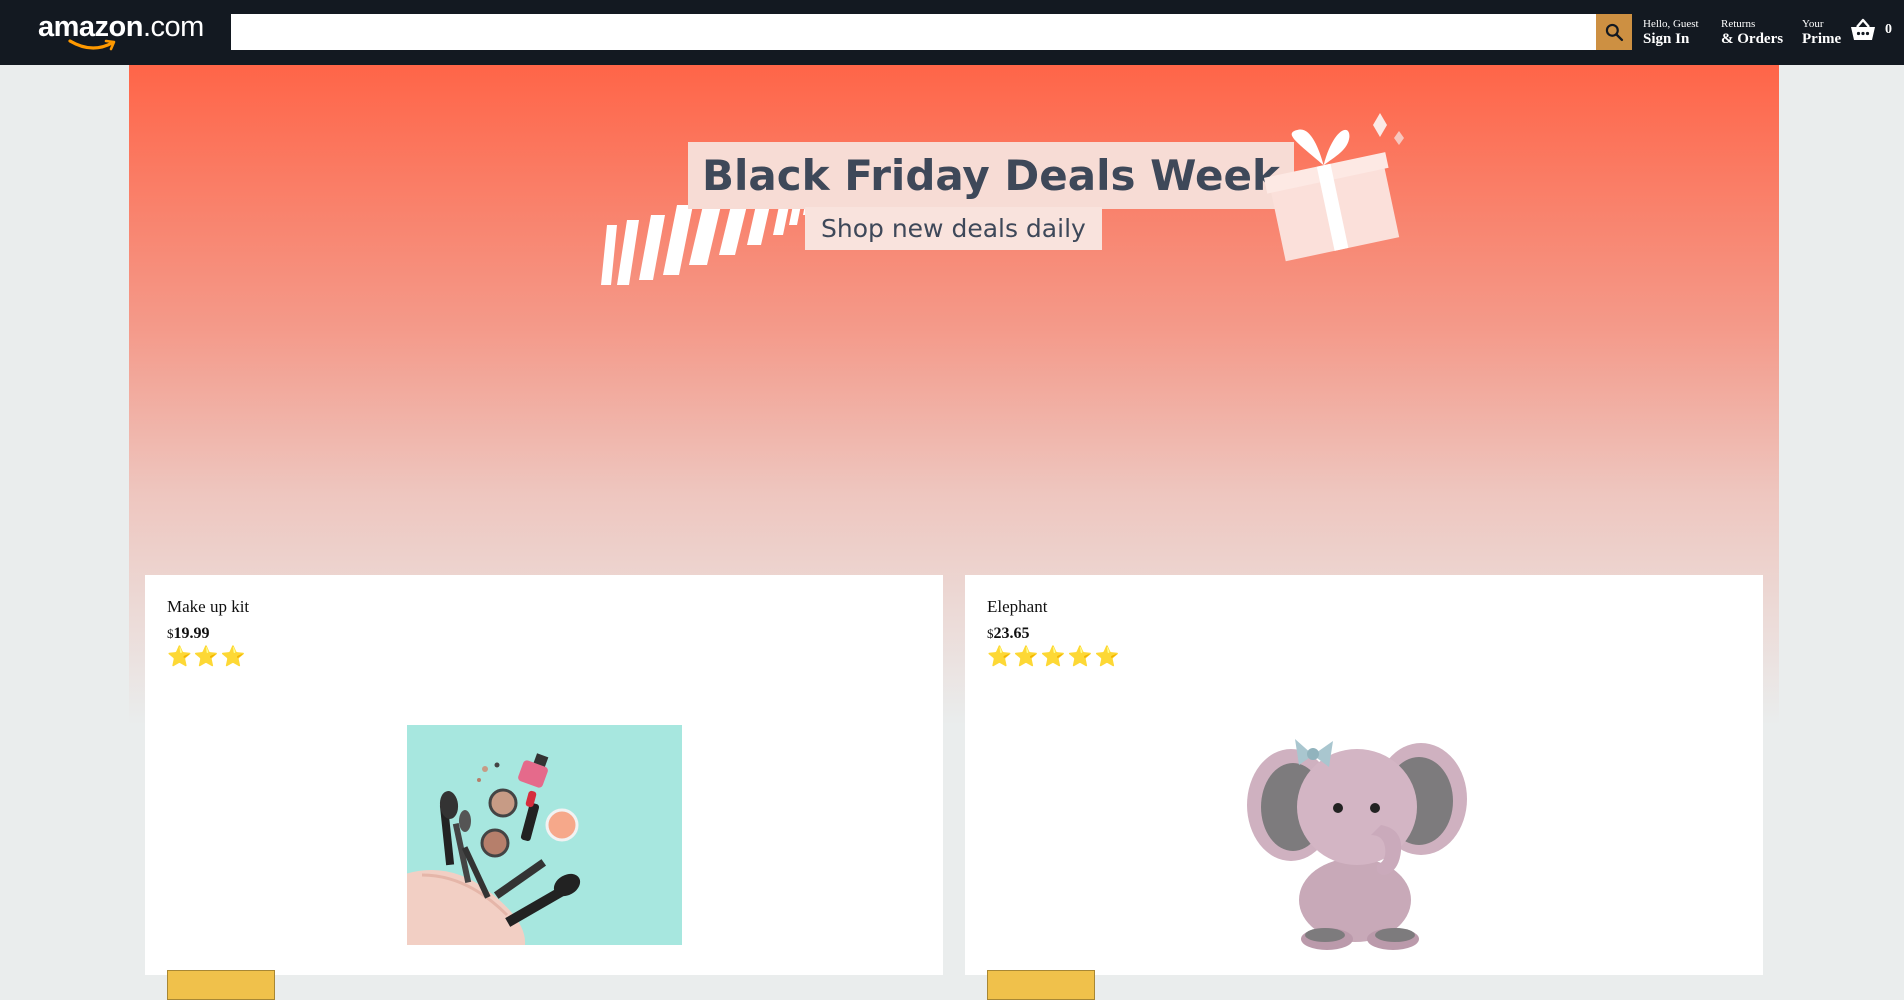  What do you see at coordinates (1333, 187) in the screenshot?
I see `gift-icon` at bounding box center [1333, 187].